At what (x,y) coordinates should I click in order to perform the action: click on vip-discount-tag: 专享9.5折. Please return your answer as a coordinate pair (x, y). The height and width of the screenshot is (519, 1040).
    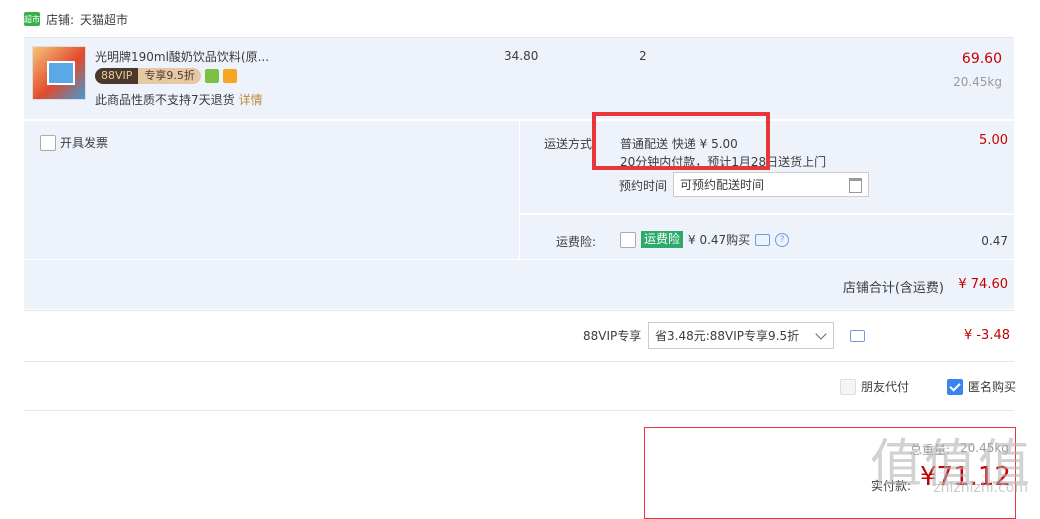
    Looking at the image, I should click on (169, 76).